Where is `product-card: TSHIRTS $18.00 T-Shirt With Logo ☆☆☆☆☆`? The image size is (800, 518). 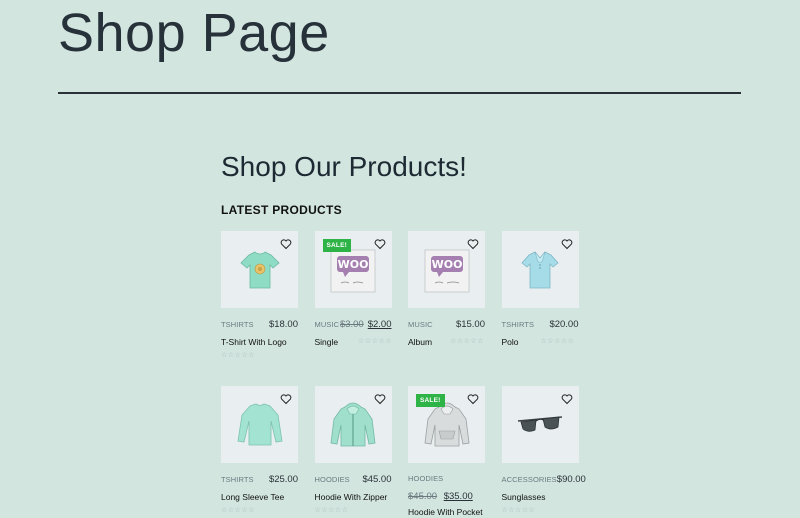 product-card: TSHIRTS $18.00 T-Shirt With Logo ☆☆☆☆☆ is located at coordinates (259, 308).